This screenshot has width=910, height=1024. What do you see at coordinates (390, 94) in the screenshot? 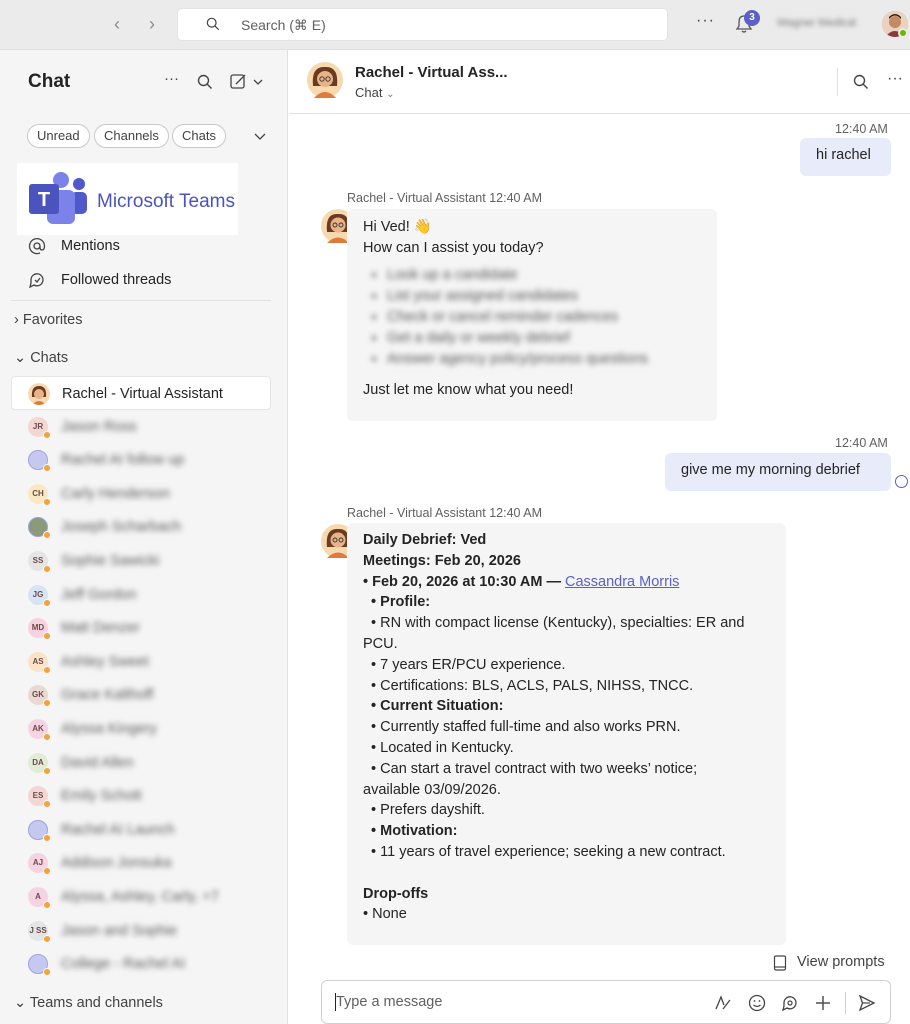
I see `chevron-down-icon: ⌄` at bounding box center [390, 94].